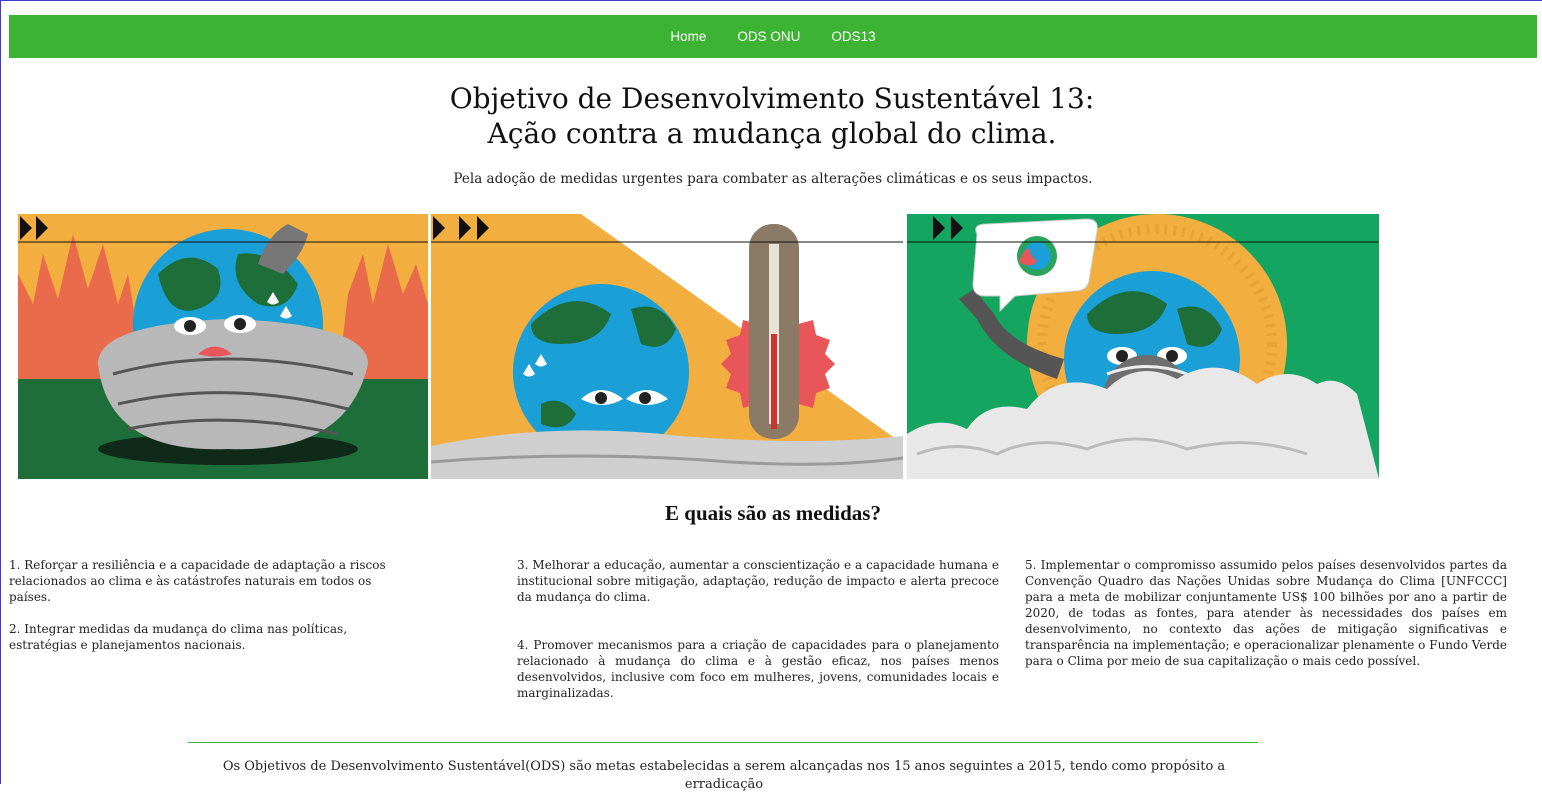 This screenshot has width=1542, height=794. Describe the element at coordinates (723, 742) in the screenshot. I see `section-divider` at that location.